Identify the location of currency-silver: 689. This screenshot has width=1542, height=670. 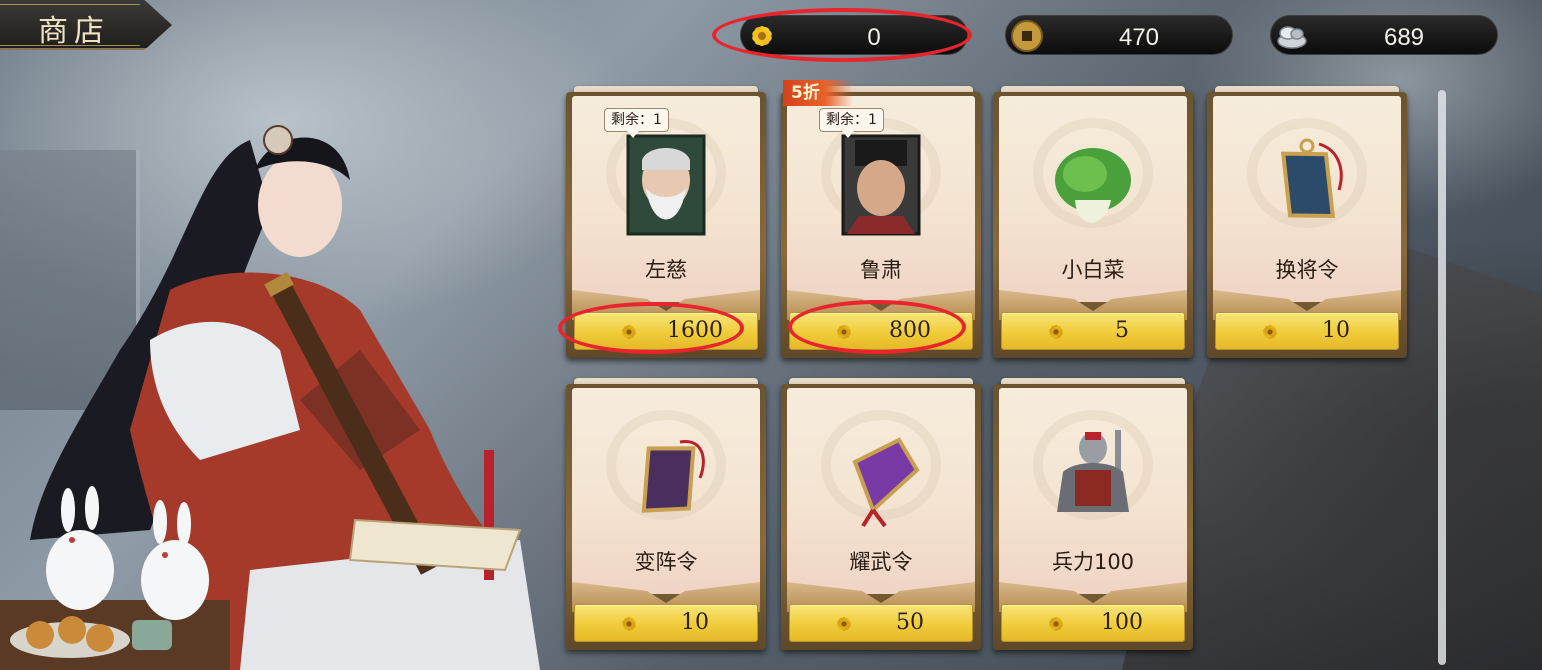
(1384, 35).